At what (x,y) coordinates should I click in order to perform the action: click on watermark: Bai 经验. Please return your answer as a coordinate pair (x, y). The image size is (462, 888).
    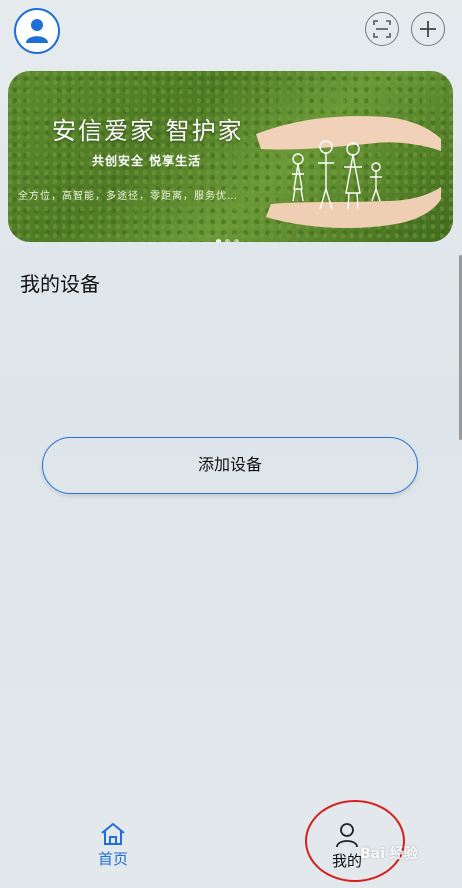
    Looking at the image, I should click on (389, 854).